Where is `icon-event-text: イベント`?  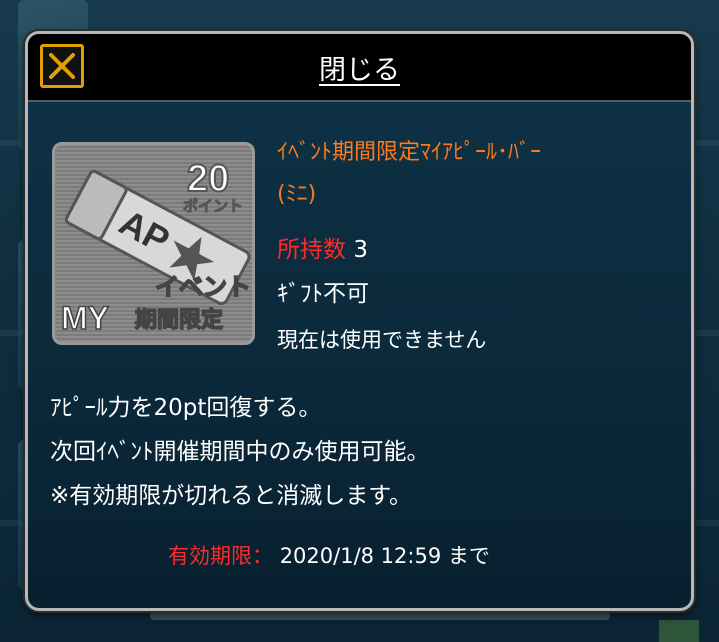
icon-event-text: イベント is located at coordinates (203, 287).